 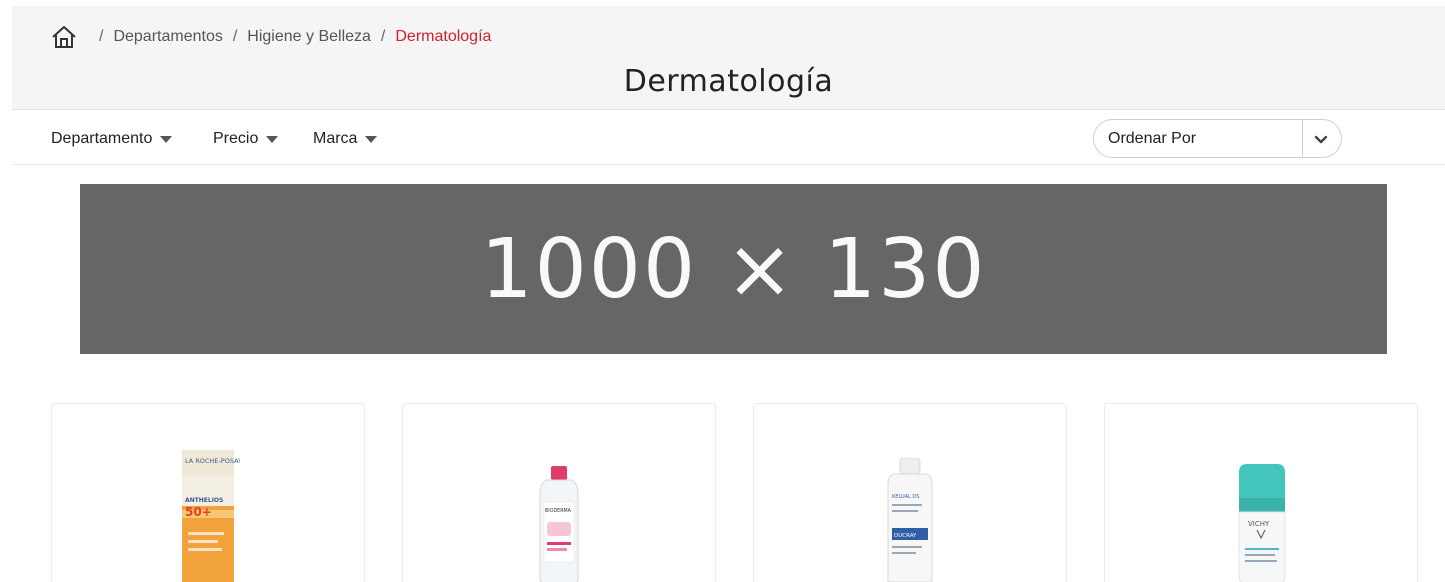 I want to click on sunscreen-tube-image: LA ROCHE-POSAY ANTHELIOS 50+, so click(x=211, y=516).